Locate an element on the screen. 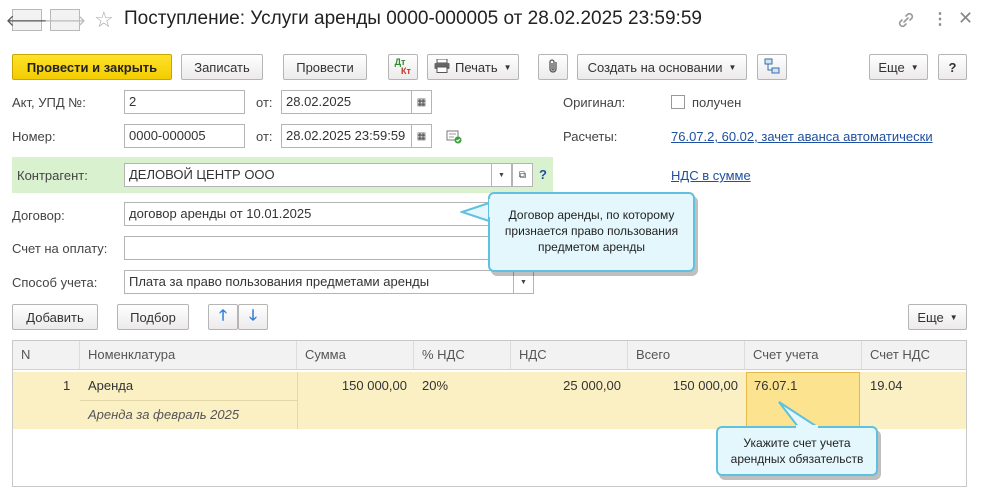  move-down-button: 🡓 is located at coordinates (253, 317).